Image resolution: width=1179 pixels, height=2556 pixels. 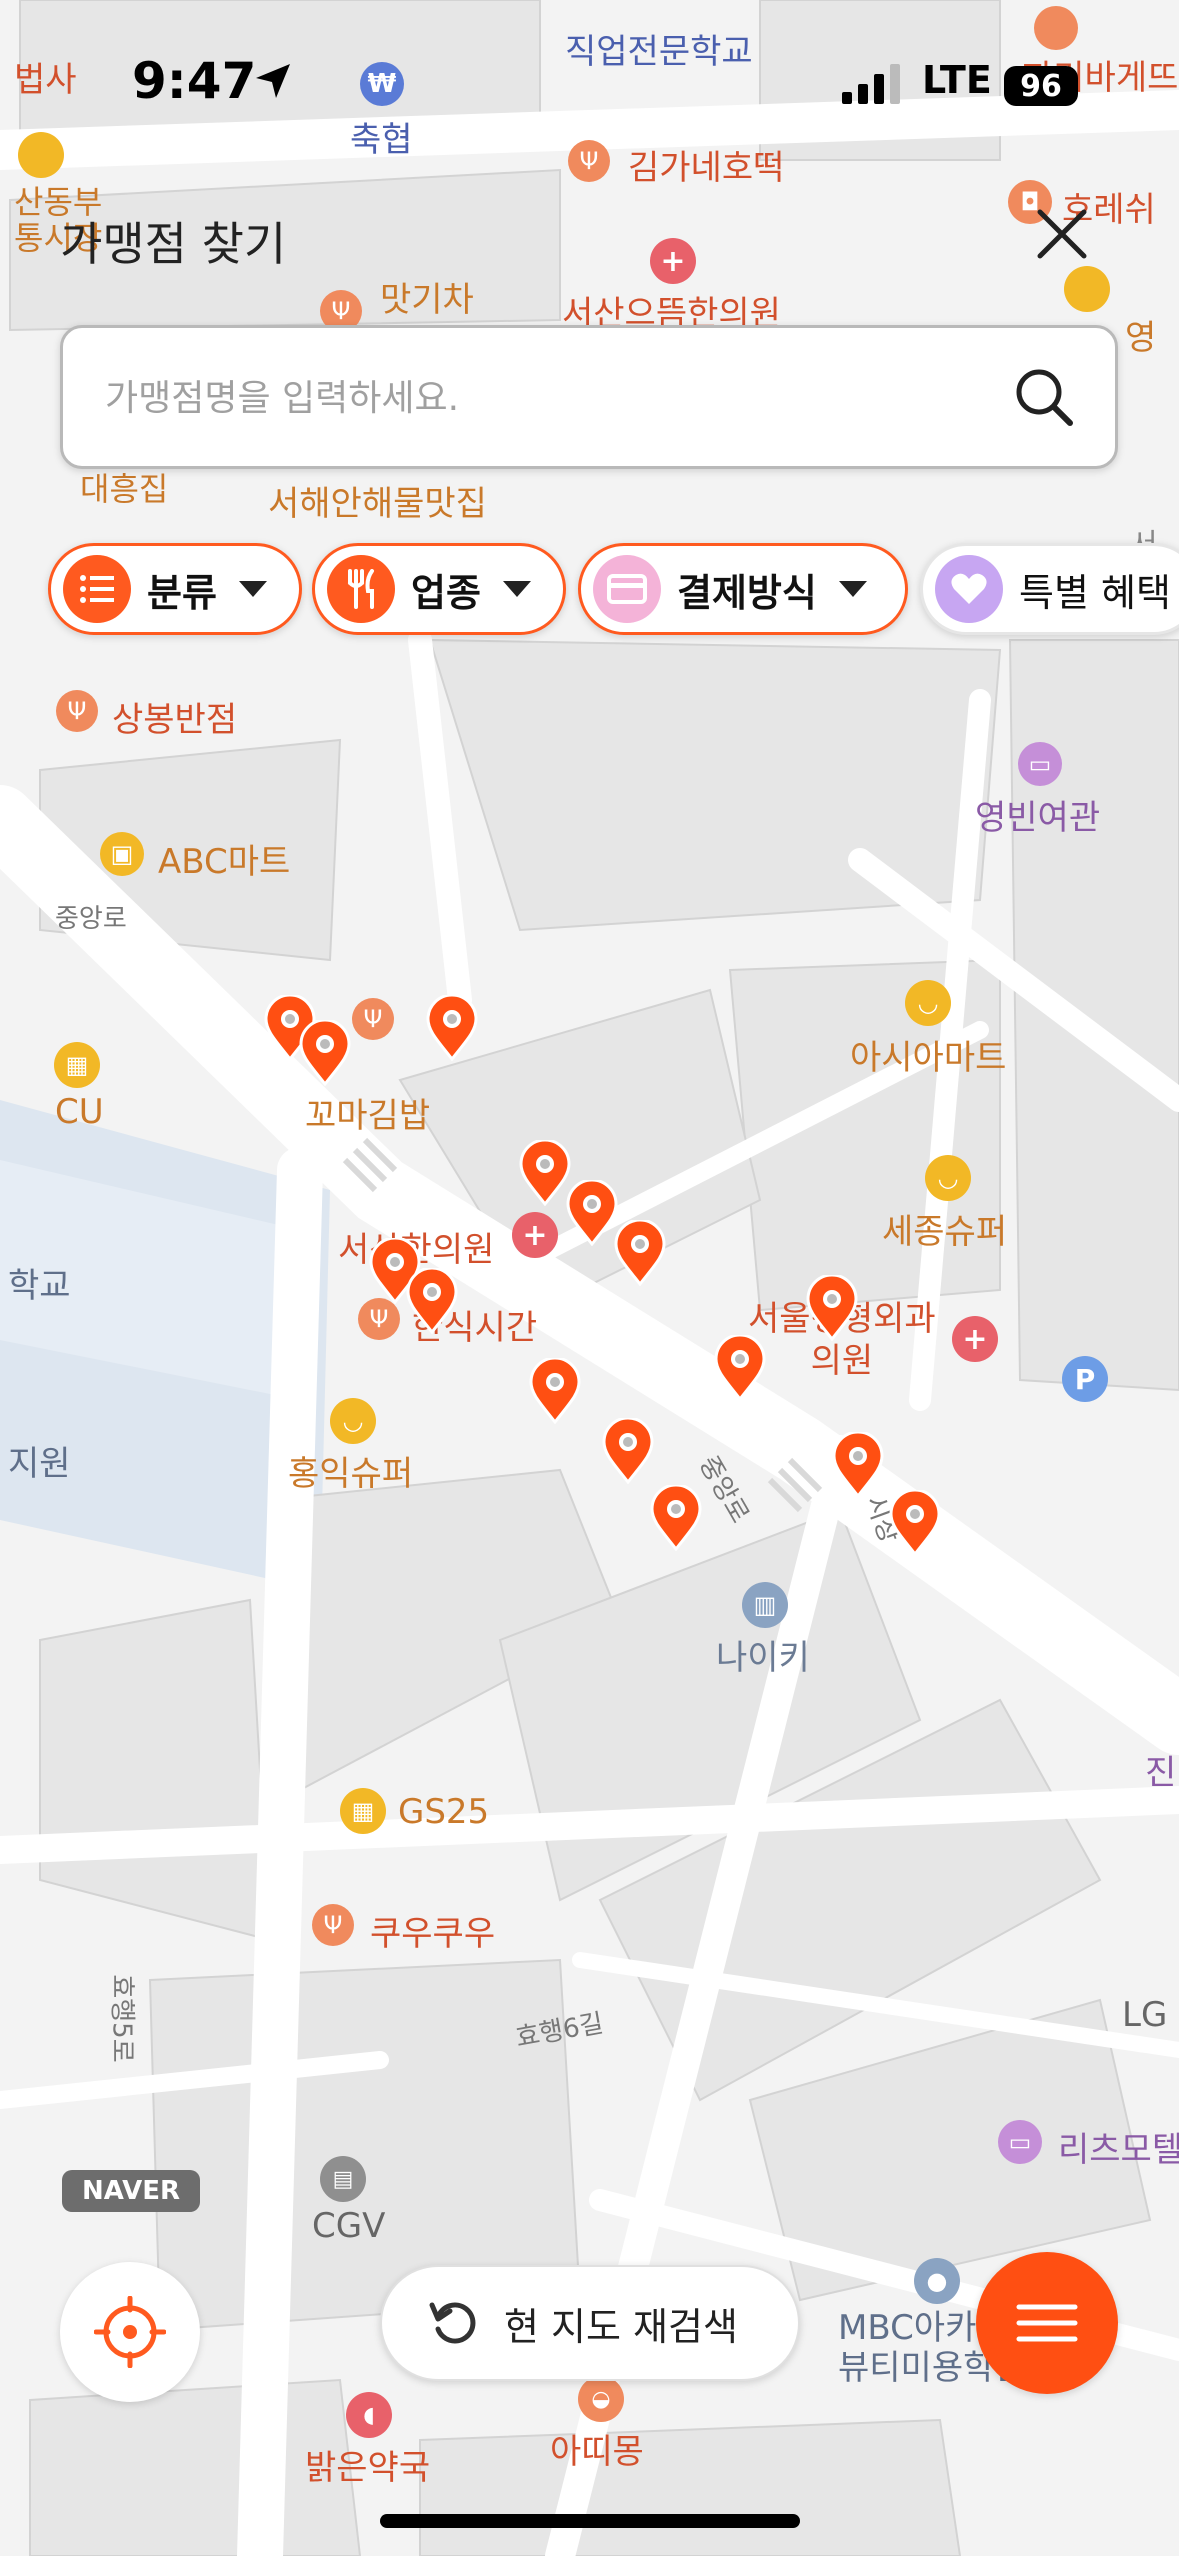 What do you see at coordinates (601, 2399) in the screenshot?
I see `restaurant-icon: ◒` at bounding box center [601, 2399].